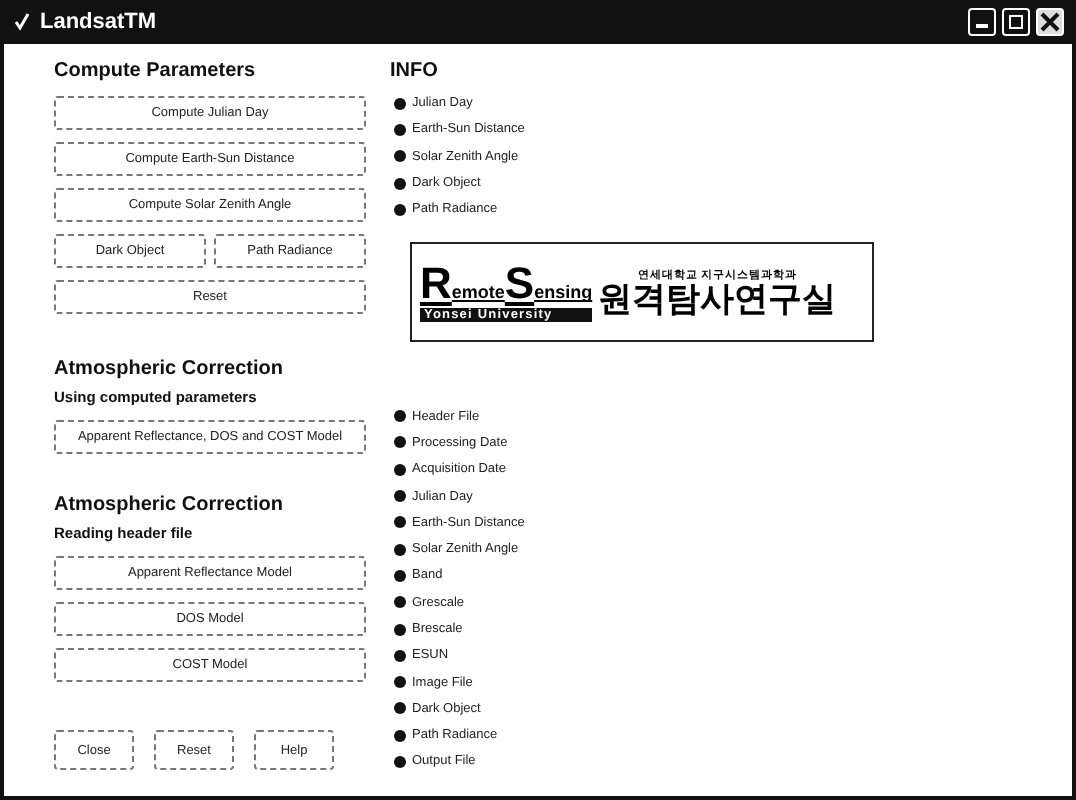 This screenshot has height=800, width=1076. What do you see at coordinates (519, 284) in the screenshot?
I see `logo-letter: S` at bounding box center [519, 284].